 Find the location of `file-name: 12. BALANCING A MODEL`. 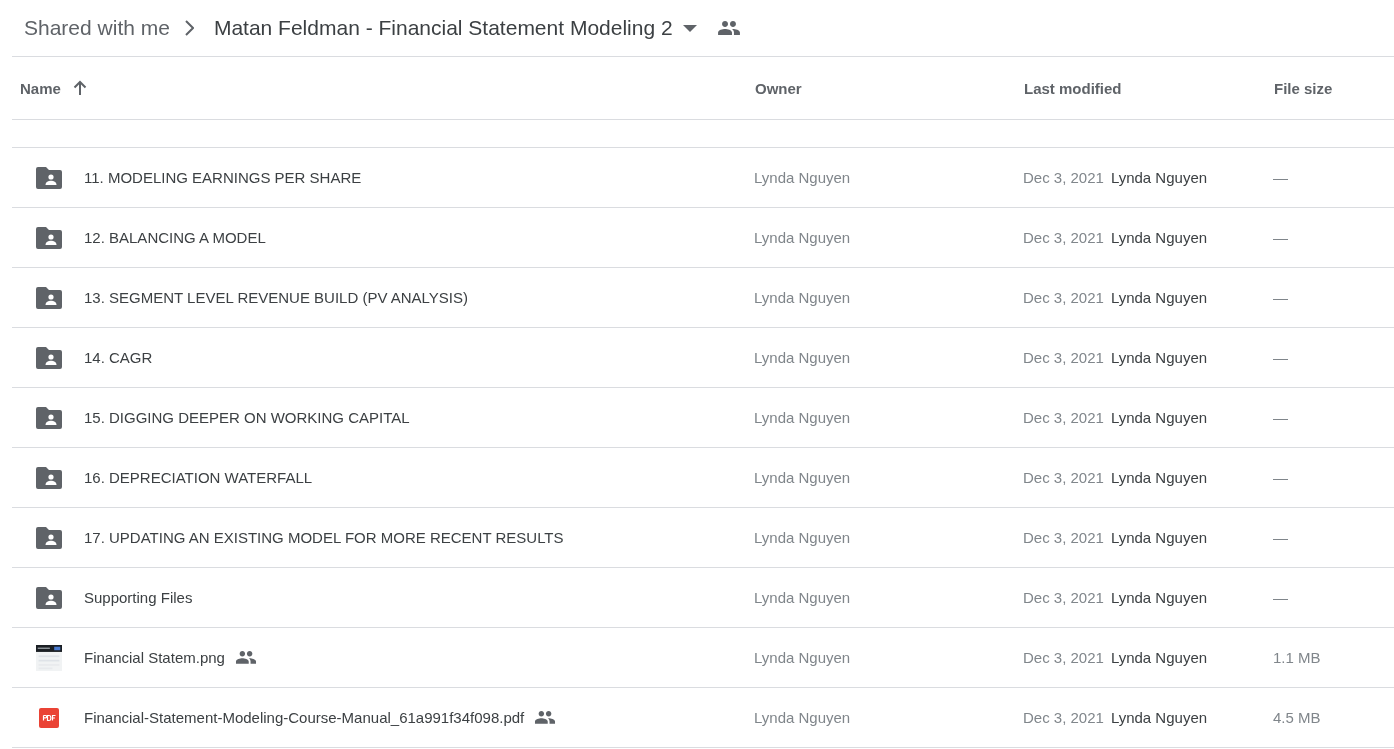

file-name: 12. BALANCING A MODEL is located at coordinates (175, 237).